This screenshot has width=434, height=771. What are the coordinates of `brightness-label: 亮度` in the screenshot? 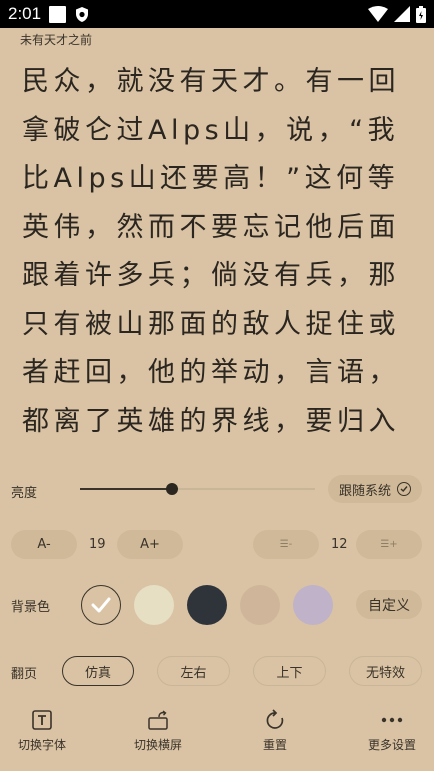 It's located at (24, 493).